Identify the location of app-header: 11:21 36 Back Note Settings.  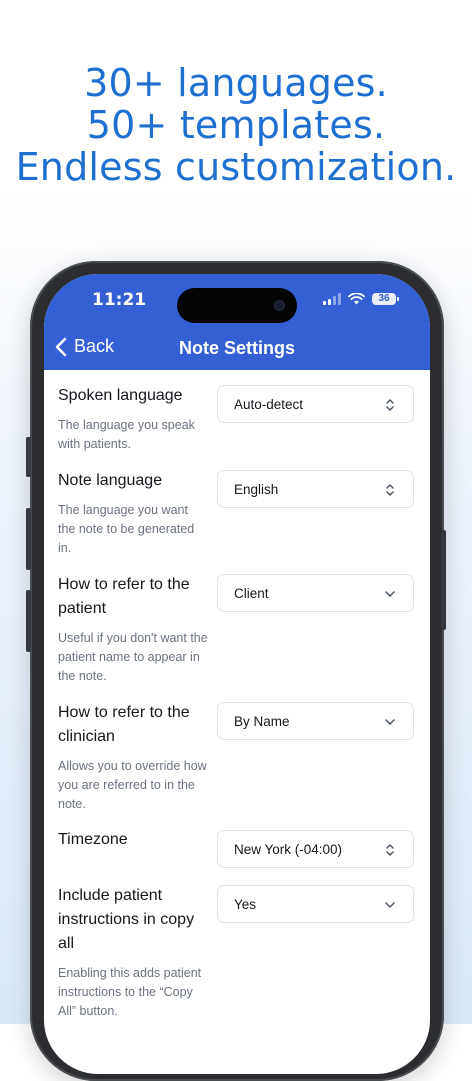
(237, 322).